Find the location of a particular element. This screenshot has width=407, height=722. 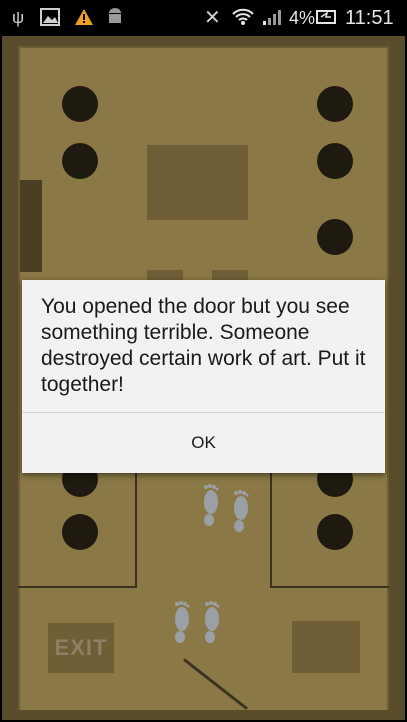

warning-icon is located at coordinates (84, 19).